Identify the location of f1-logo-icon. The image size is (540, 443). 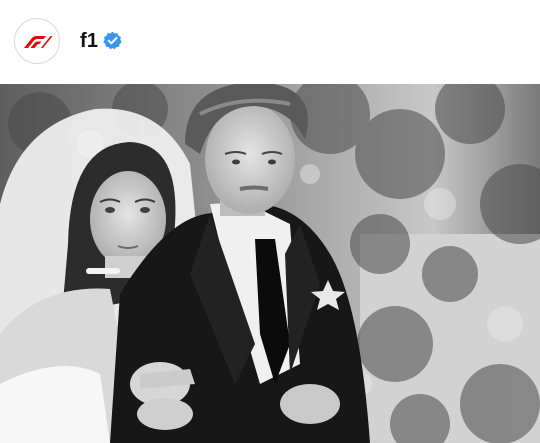
(38, 42).